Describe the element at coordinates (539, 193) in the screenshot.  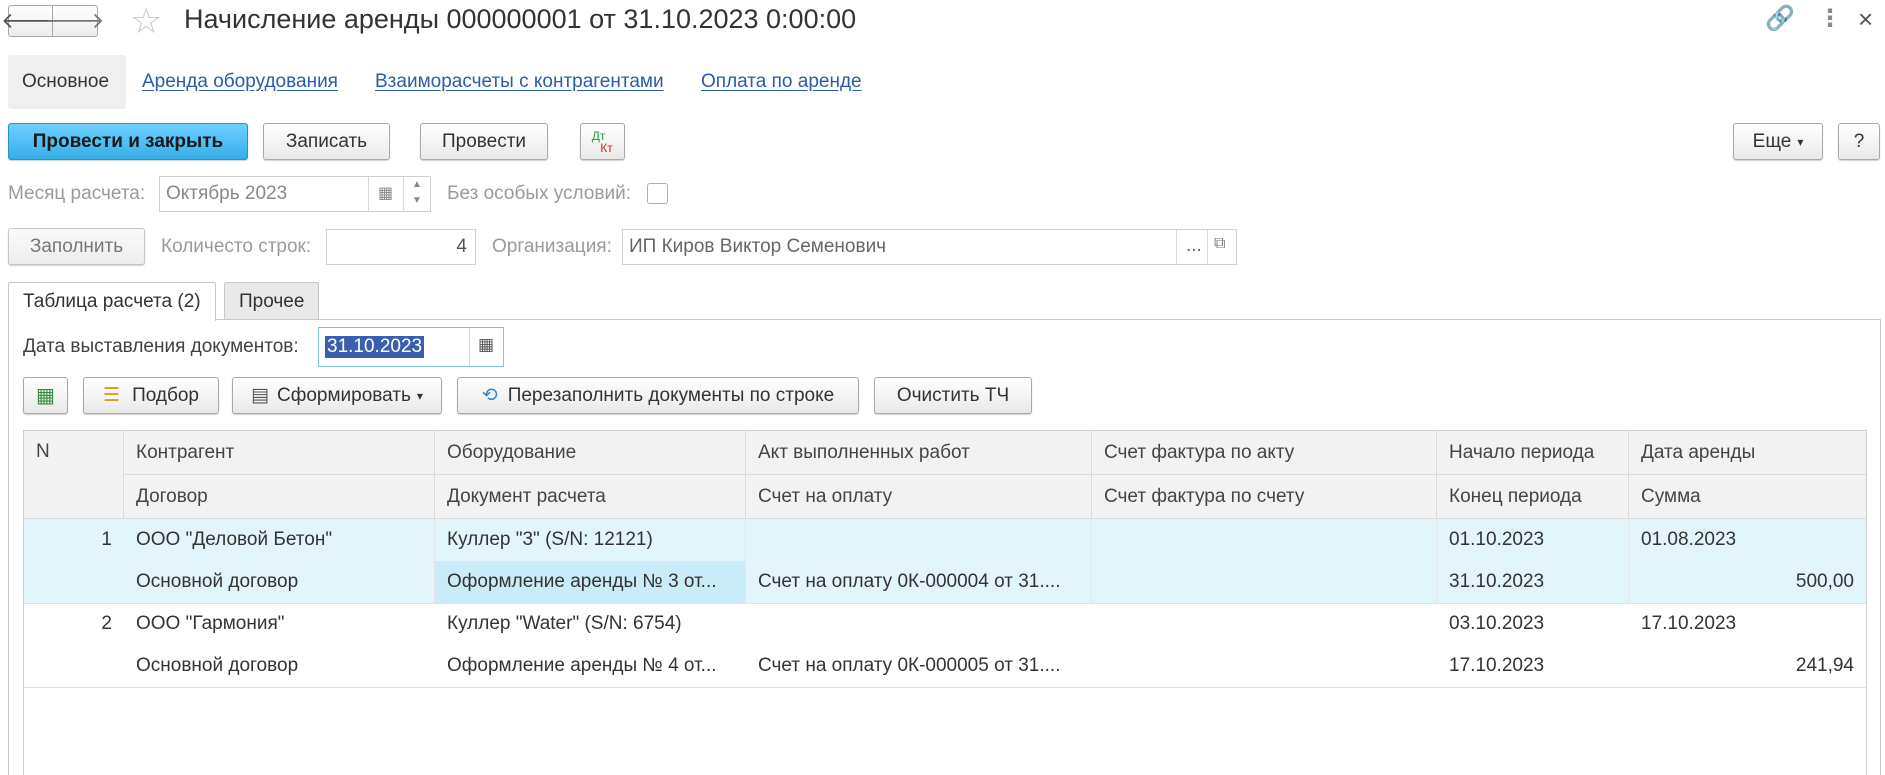
I see `no-special-conditions-label: Без особых условий:` at that location.